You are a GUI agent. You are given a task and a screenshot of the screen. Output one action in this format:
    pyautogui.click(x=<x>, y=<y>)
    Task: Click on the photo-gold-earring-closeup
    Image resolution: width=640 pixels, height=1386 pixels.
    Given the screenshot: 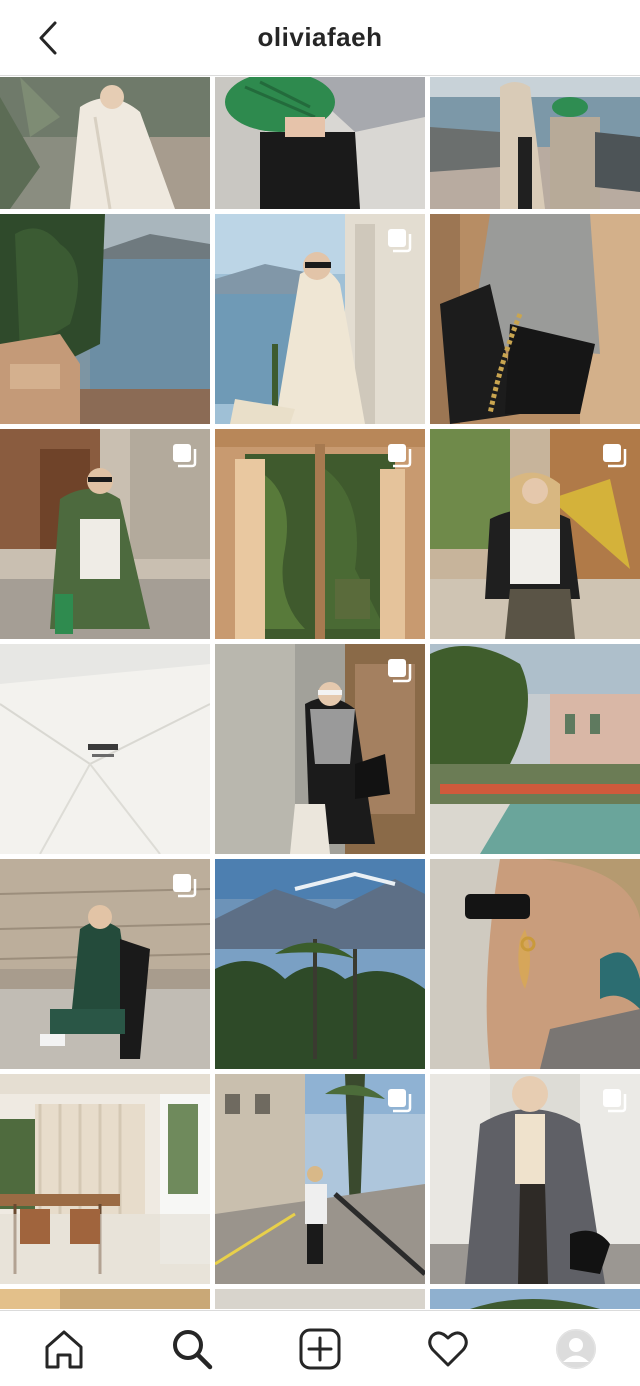 What is the action you would take?
    pyautogui.click(x=535, y=964)
    